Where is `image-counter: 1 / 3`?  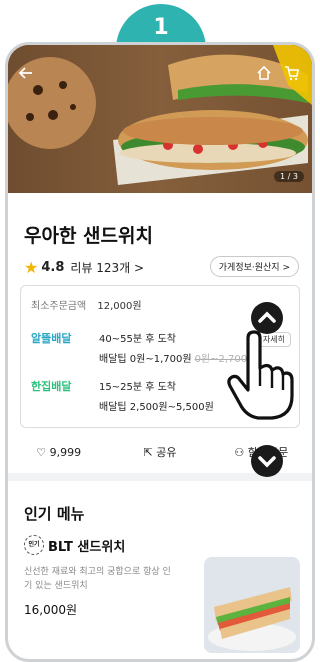 image-counter: 1 / 3 is located at coordinates (289, 176).